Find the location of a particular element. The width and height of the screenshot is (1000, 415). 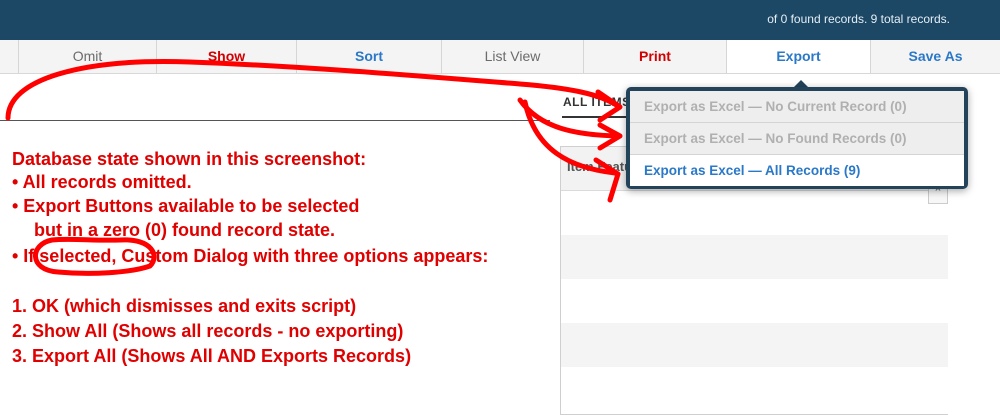

circle-if-selected is located at coordinates (95, 256).